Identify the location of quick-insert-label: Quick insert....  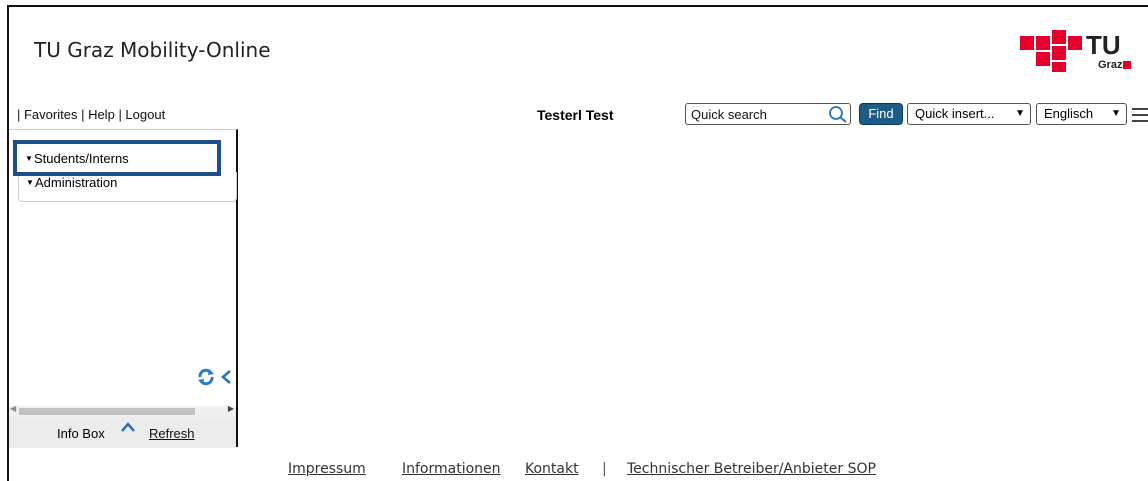
(955, 113).